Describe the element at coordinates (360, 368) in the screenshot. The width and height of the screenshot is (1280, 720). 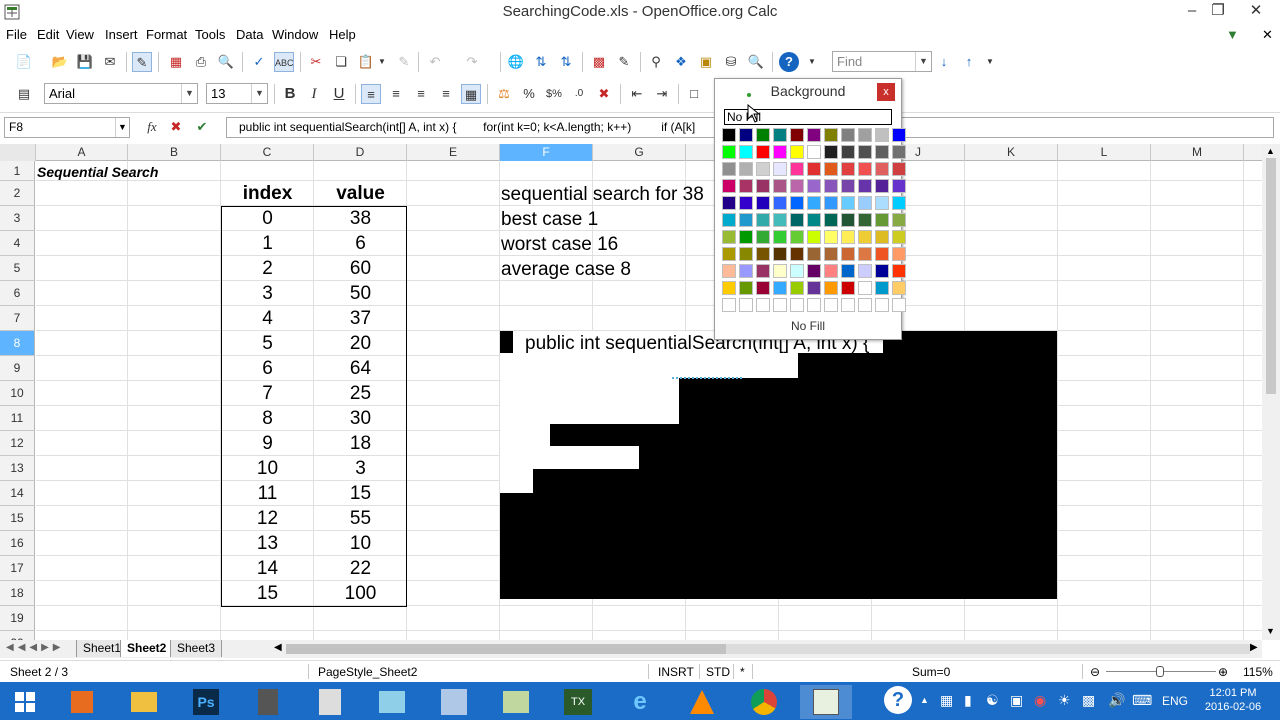
I see `value-cell: 64` at that location.